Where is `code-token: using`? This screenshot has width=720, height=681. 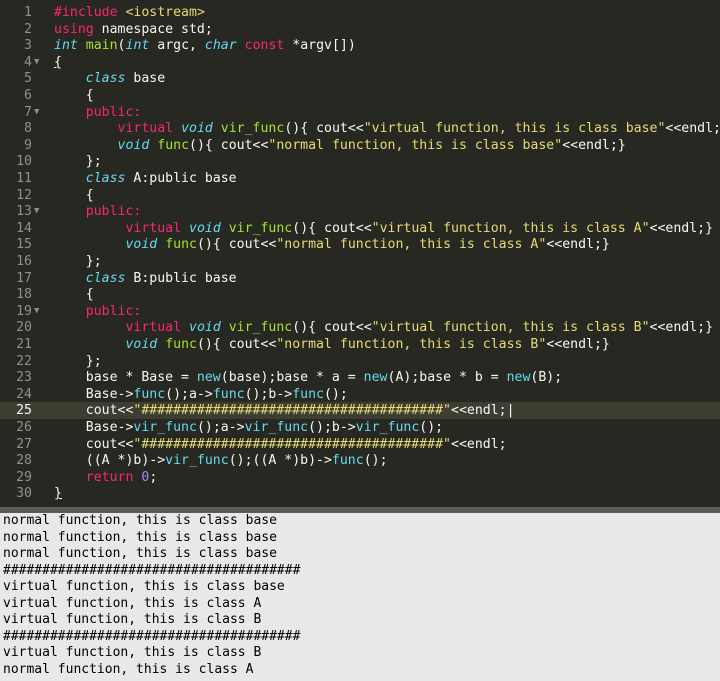
code-token: using is located at coordinates (74, 29).